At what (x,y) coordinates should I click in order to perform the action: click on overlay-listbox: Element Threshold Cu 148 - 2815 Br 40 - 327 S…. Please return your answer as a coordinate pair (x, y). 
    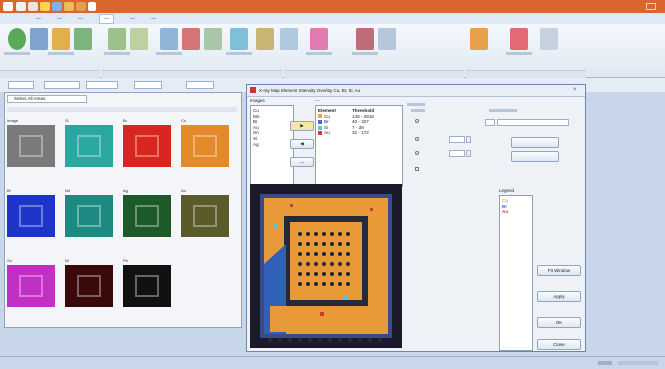
    Looking at the image, I should click on (359, 146).